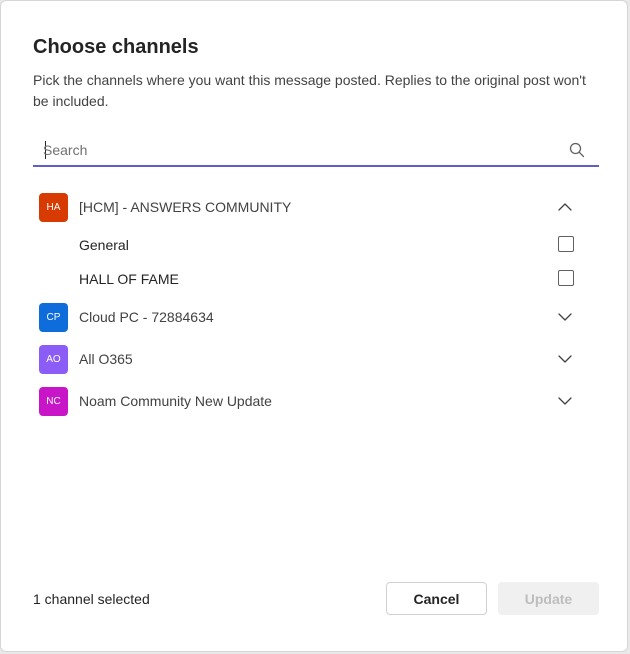  I want to click on team-avatar: AO, so click(53, 359).